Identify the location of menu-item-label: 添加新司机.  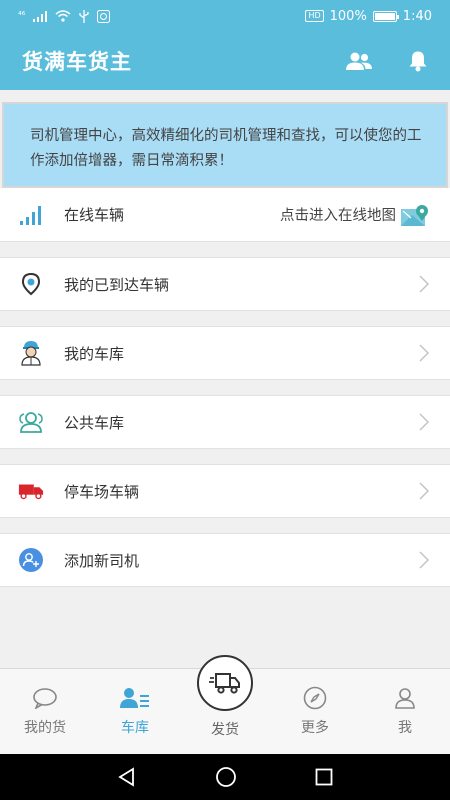
(102, 560).